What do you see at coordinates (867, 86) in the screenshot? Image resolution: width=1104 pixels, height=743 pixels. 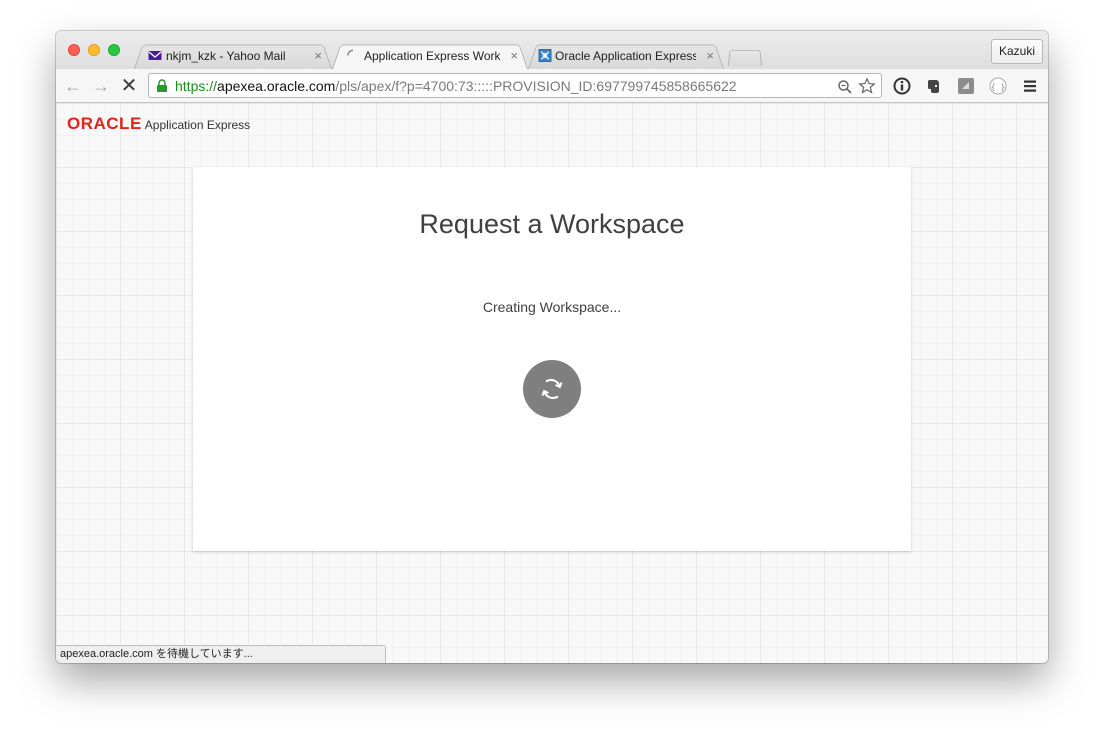 I see `bookmark-star-icon` at bounding box center [867, 86].